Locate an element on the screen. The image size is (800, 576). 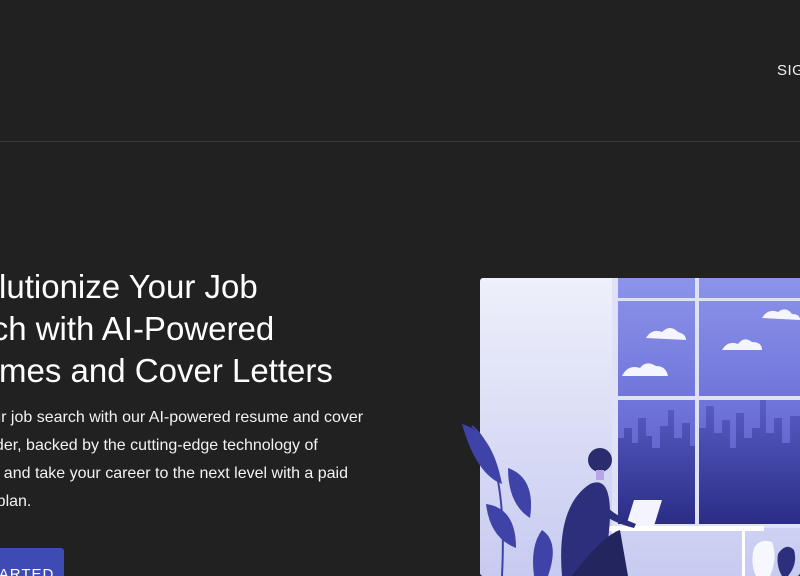
hero-title-line: Resumes and Cover Letters is located at coordinates (166, 370).